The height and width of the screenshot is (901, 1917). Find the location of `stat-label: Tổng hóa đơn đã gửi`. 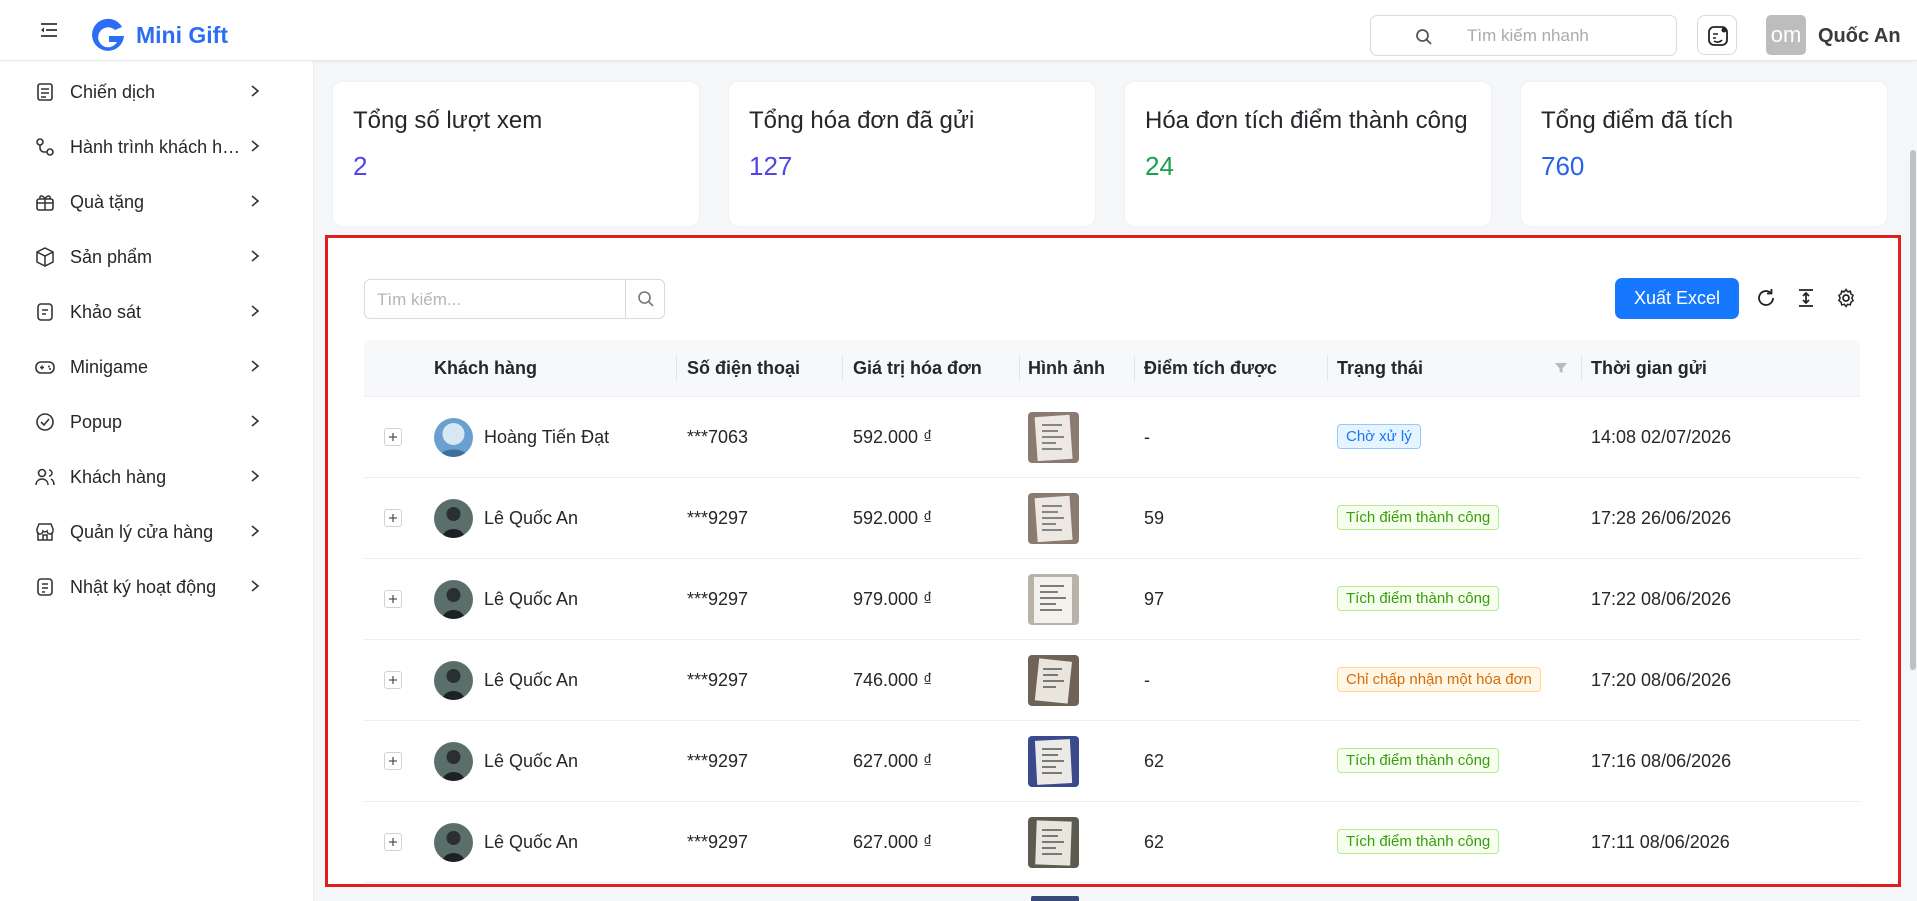

stat-label: Tổng hóa đơn đã gửi is located at coordinates (862, 120).